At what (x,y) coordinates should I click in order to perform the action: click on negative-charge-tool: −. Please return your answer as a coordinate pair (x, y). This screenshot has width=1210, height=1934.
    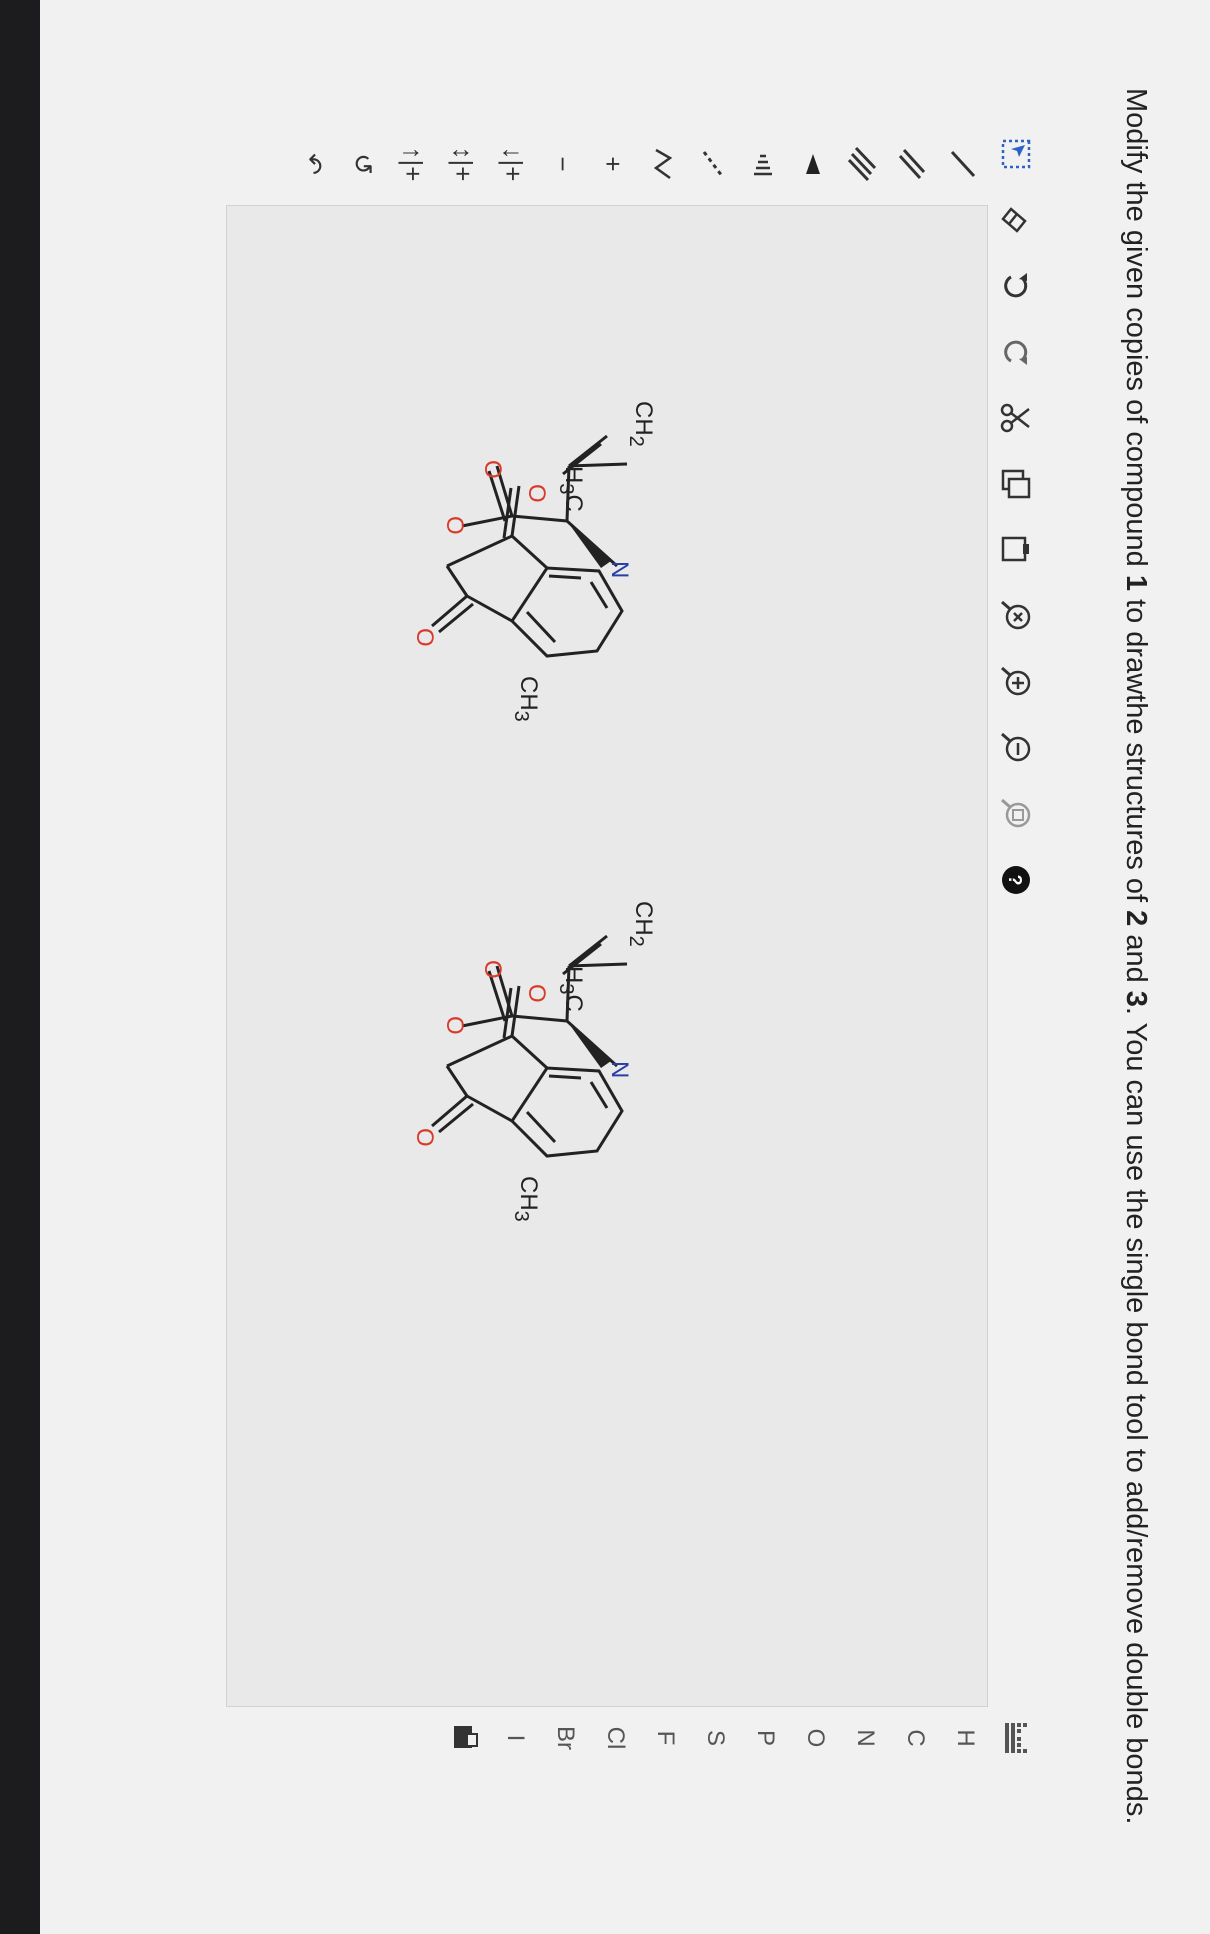
    Looking at the image, I should click on (563, 164).